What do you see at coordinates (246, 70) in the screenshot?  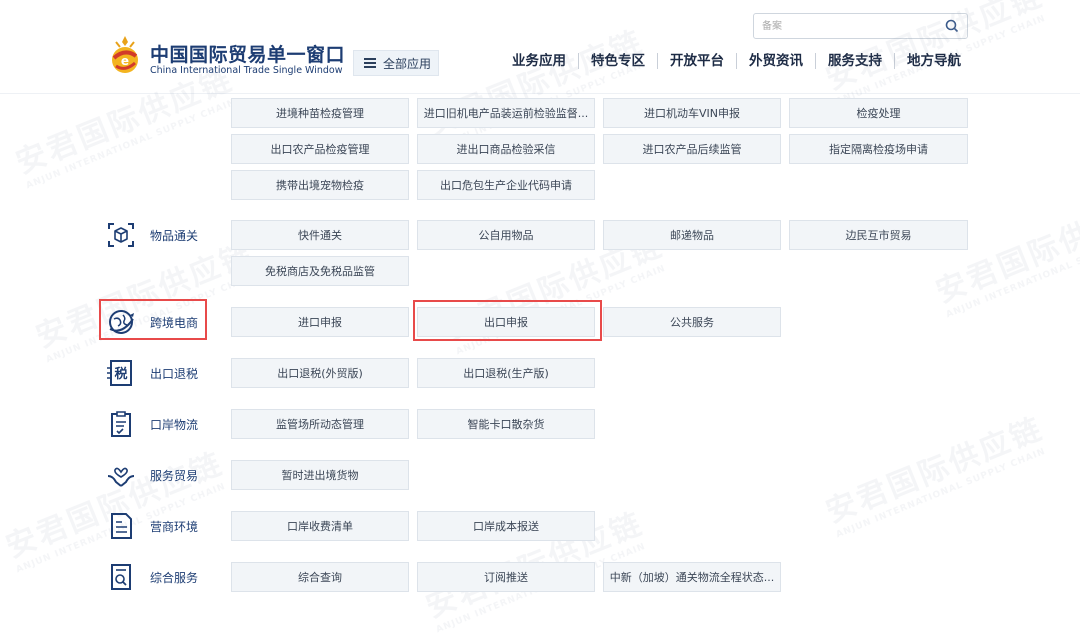 I see `brand-subtitle: China International Trade Single Window` at bounding box center [246, 70].